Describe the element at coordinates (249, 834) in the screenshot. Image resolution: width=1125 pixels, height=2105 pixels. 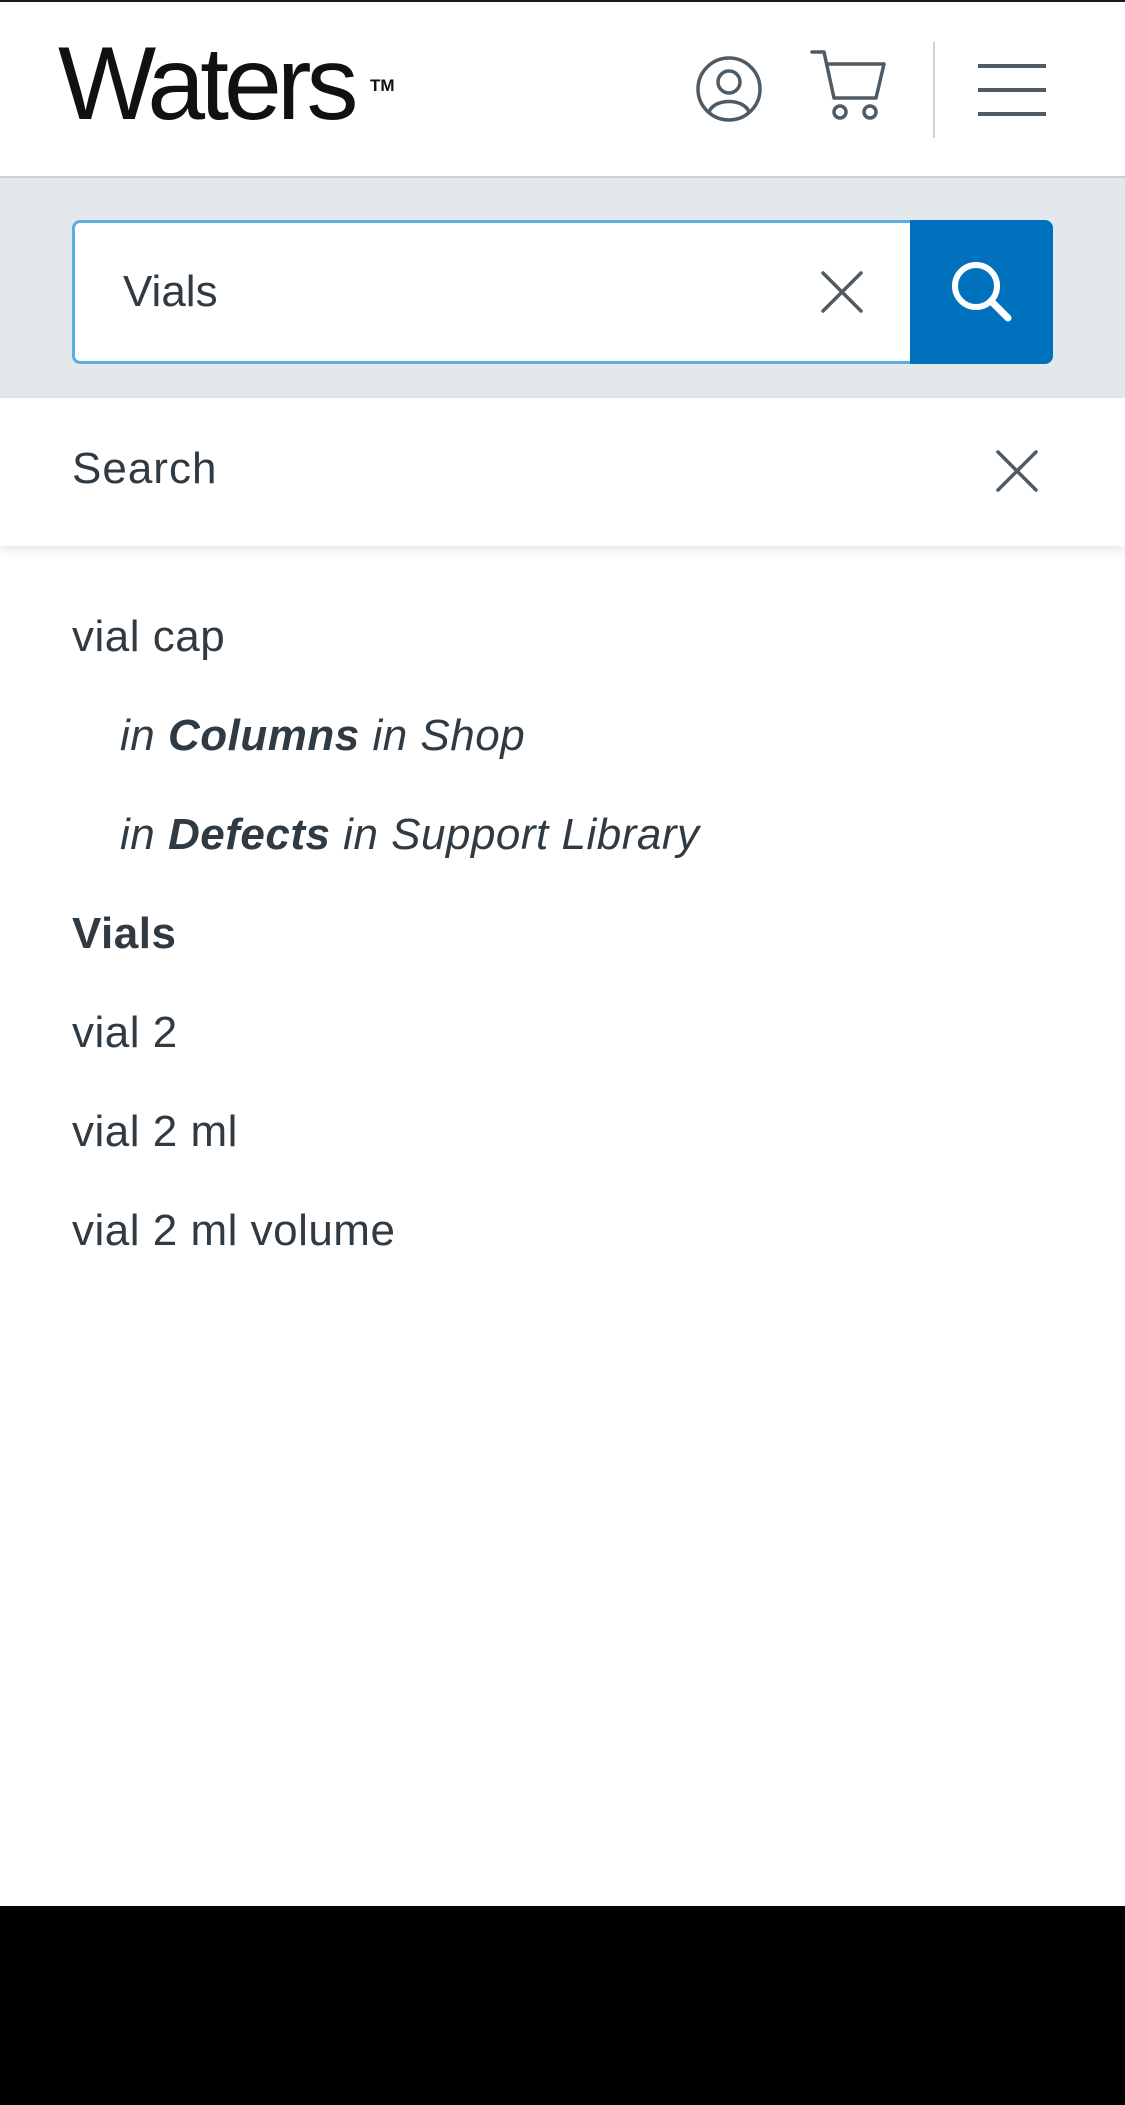
I see `suggestion-category: Defects` at that location.